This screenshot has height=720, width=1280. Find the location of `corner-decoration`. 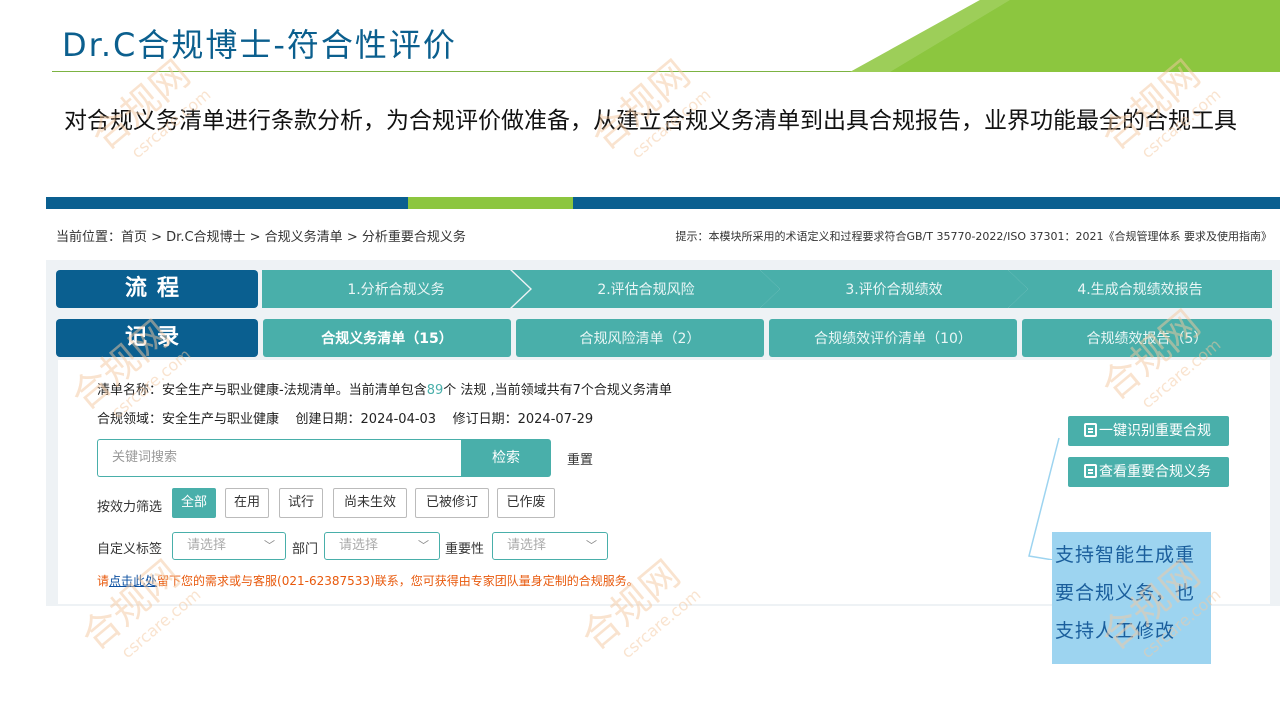

corner-decoration is located at coordinates (1065, 36).